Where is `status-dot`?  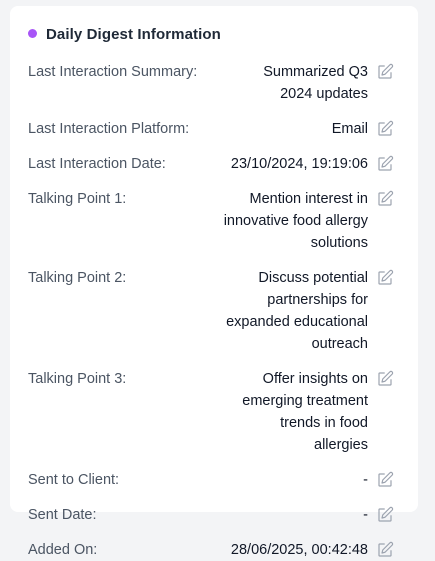
status-dot is located at coordinates (32, 33).